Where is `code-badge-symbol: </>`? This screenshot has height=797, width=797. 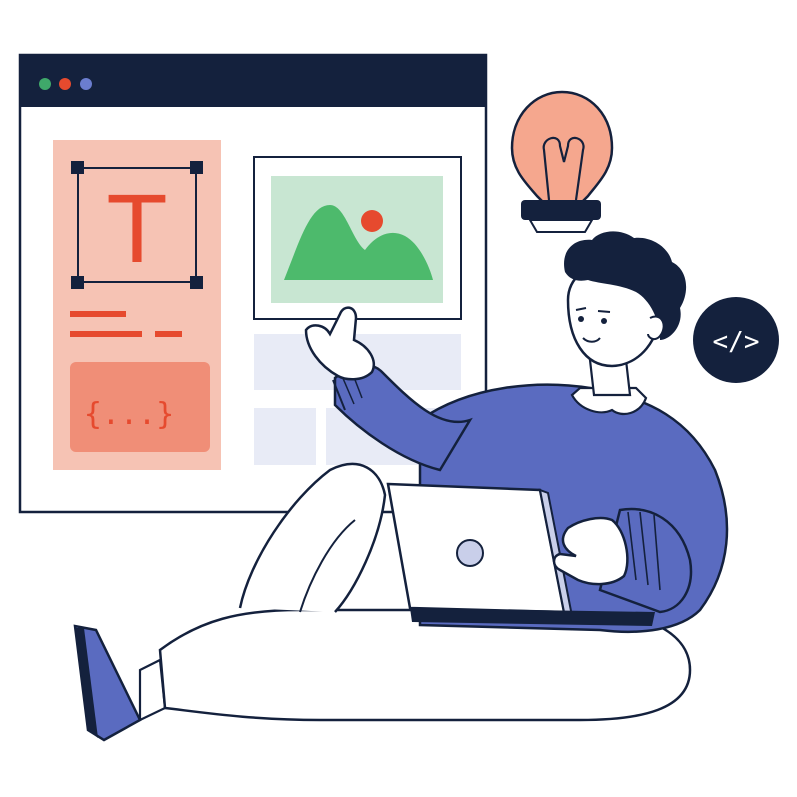 code-badge-symbol: </> is located at coordinates (736, 342).